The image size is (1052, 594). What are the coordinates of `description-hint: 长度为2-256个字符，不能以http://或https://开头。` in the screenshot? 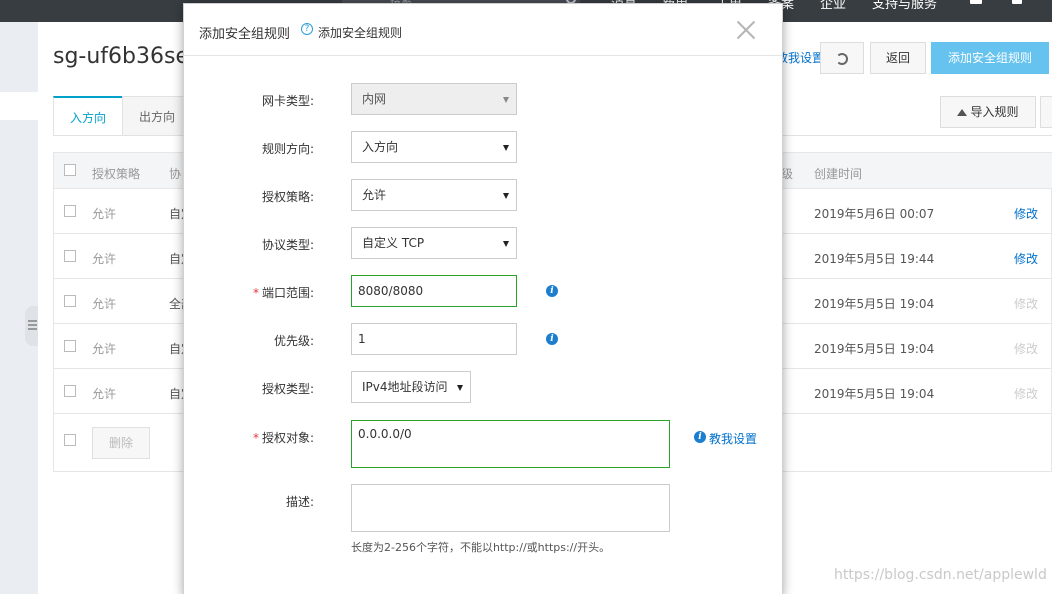 It's located at (481, 547).